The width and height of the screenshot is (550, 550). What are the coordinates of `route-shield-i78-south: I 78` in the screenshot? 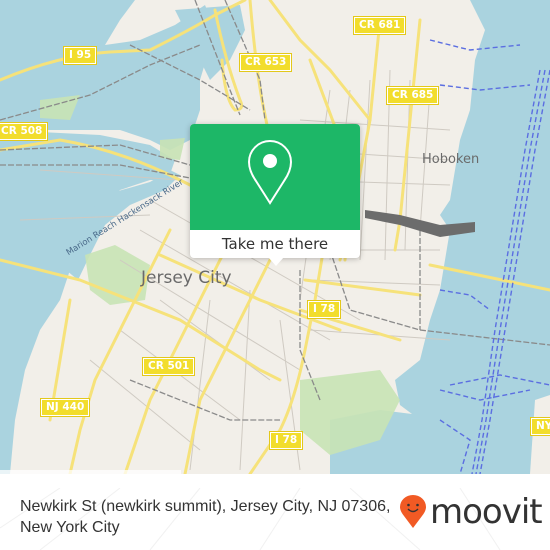 It's located at (286, 440).